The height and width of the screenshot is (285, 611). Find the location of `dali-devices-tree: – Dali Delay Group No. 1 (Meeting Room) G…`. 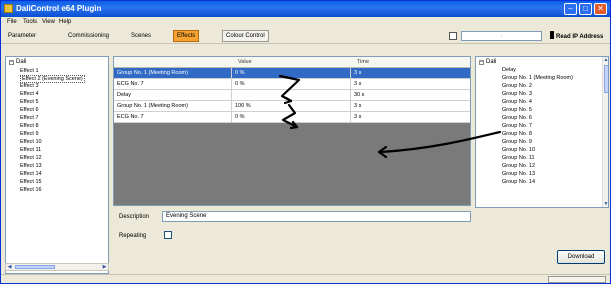

dali-devices-tree: – Dali Delay Group No. 1 (Meeting Room) G… is located at coordinates (542, 132).